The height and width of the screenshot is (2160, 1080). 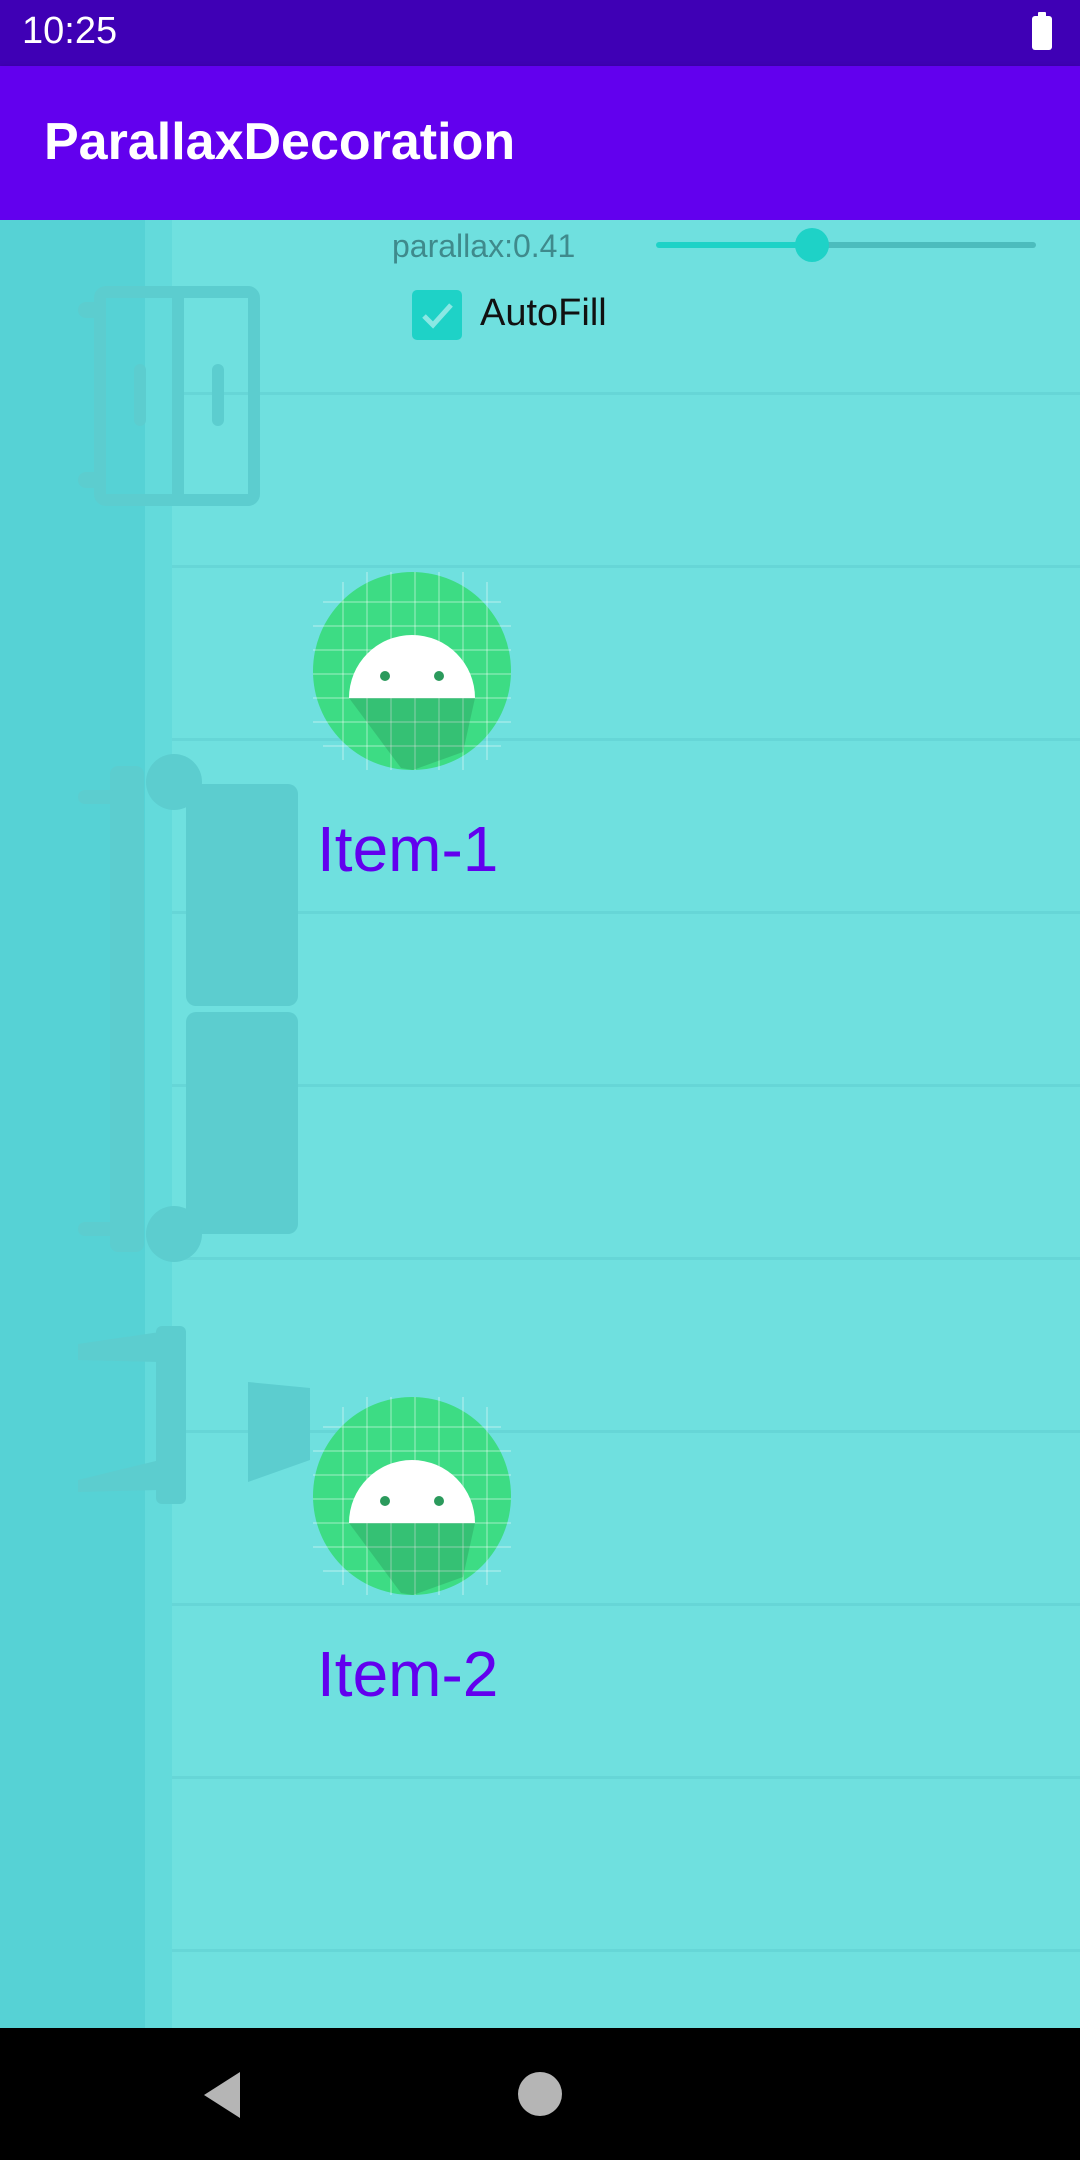 I want to click on slider-track-active, so click(x=734, y=245).